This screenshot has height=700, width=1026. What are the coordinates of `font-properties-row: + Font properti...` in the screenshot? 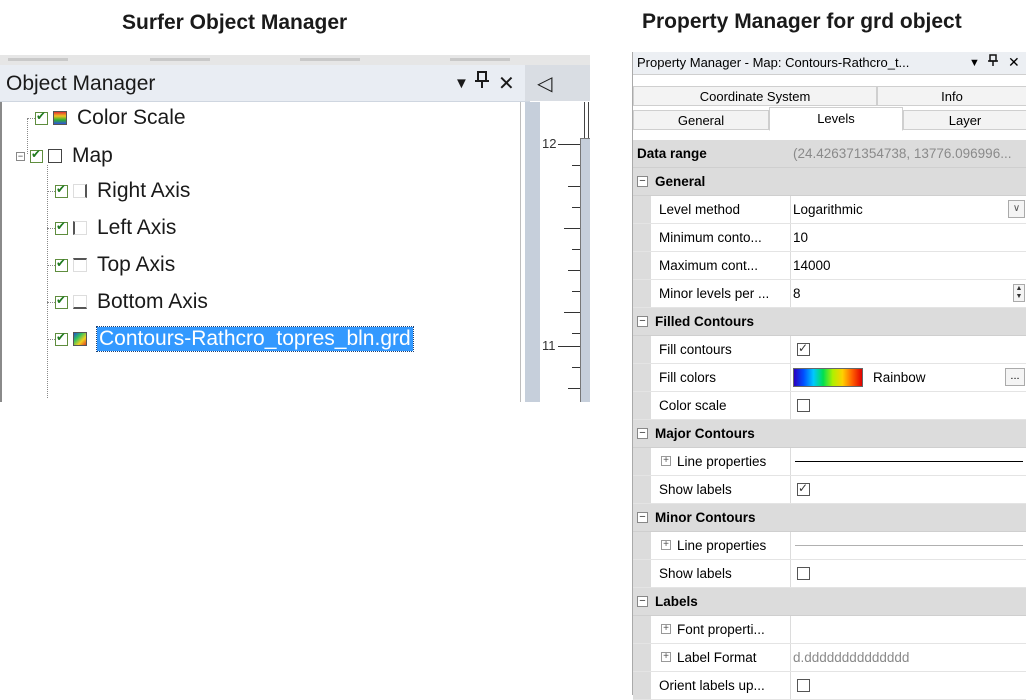 It's located at (829, 630).